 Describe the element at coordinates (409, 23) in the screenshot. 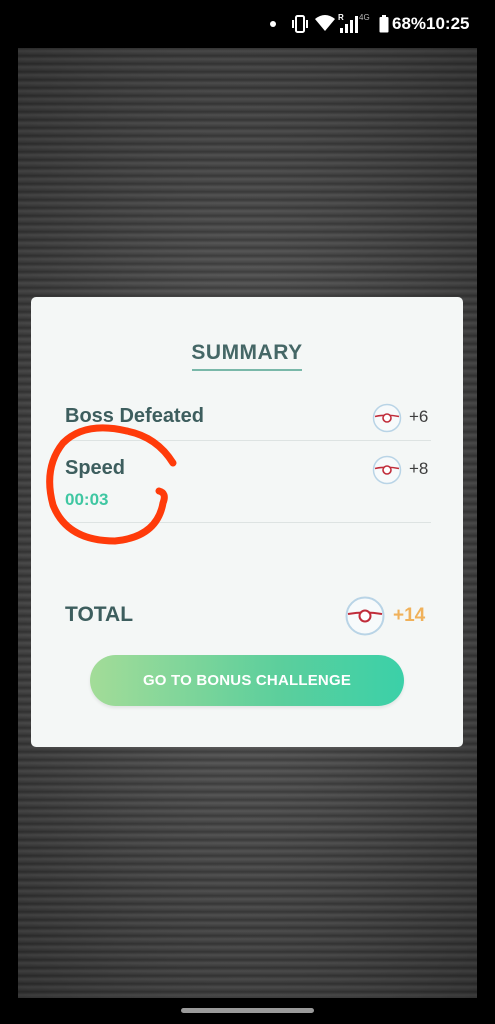

I see `battery-percent: 68%` at that location.